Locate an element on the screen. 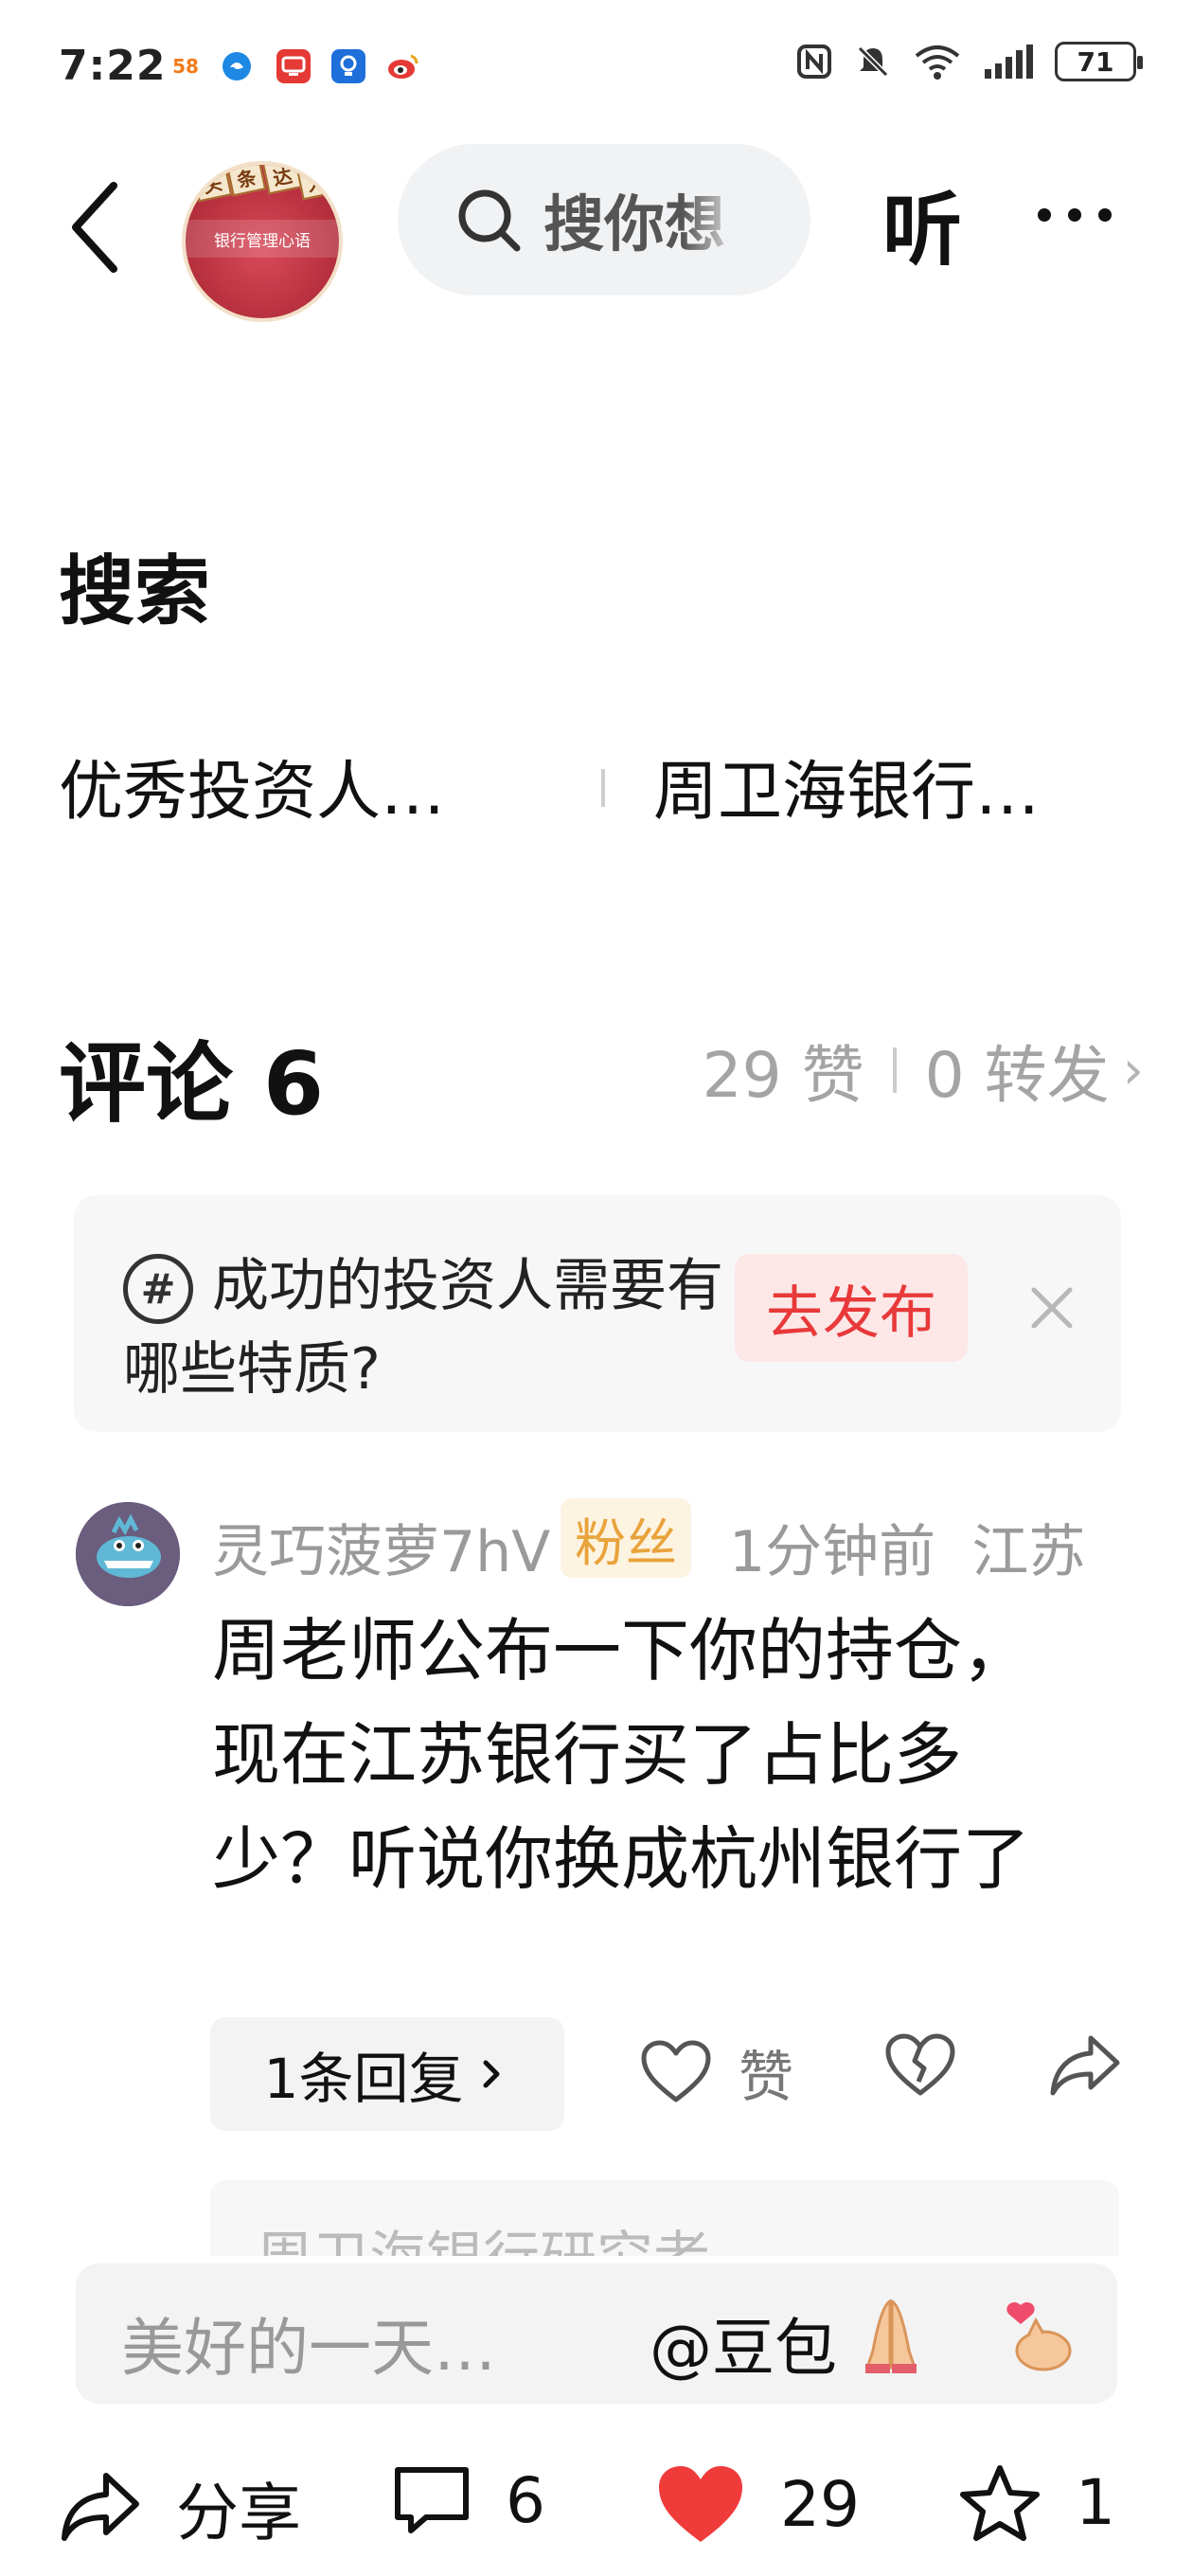 The height and width of the screenshot is (2576, 1193). reply-preview-author: 周卫海银行研究者 is located at coordinates (483, 2234).